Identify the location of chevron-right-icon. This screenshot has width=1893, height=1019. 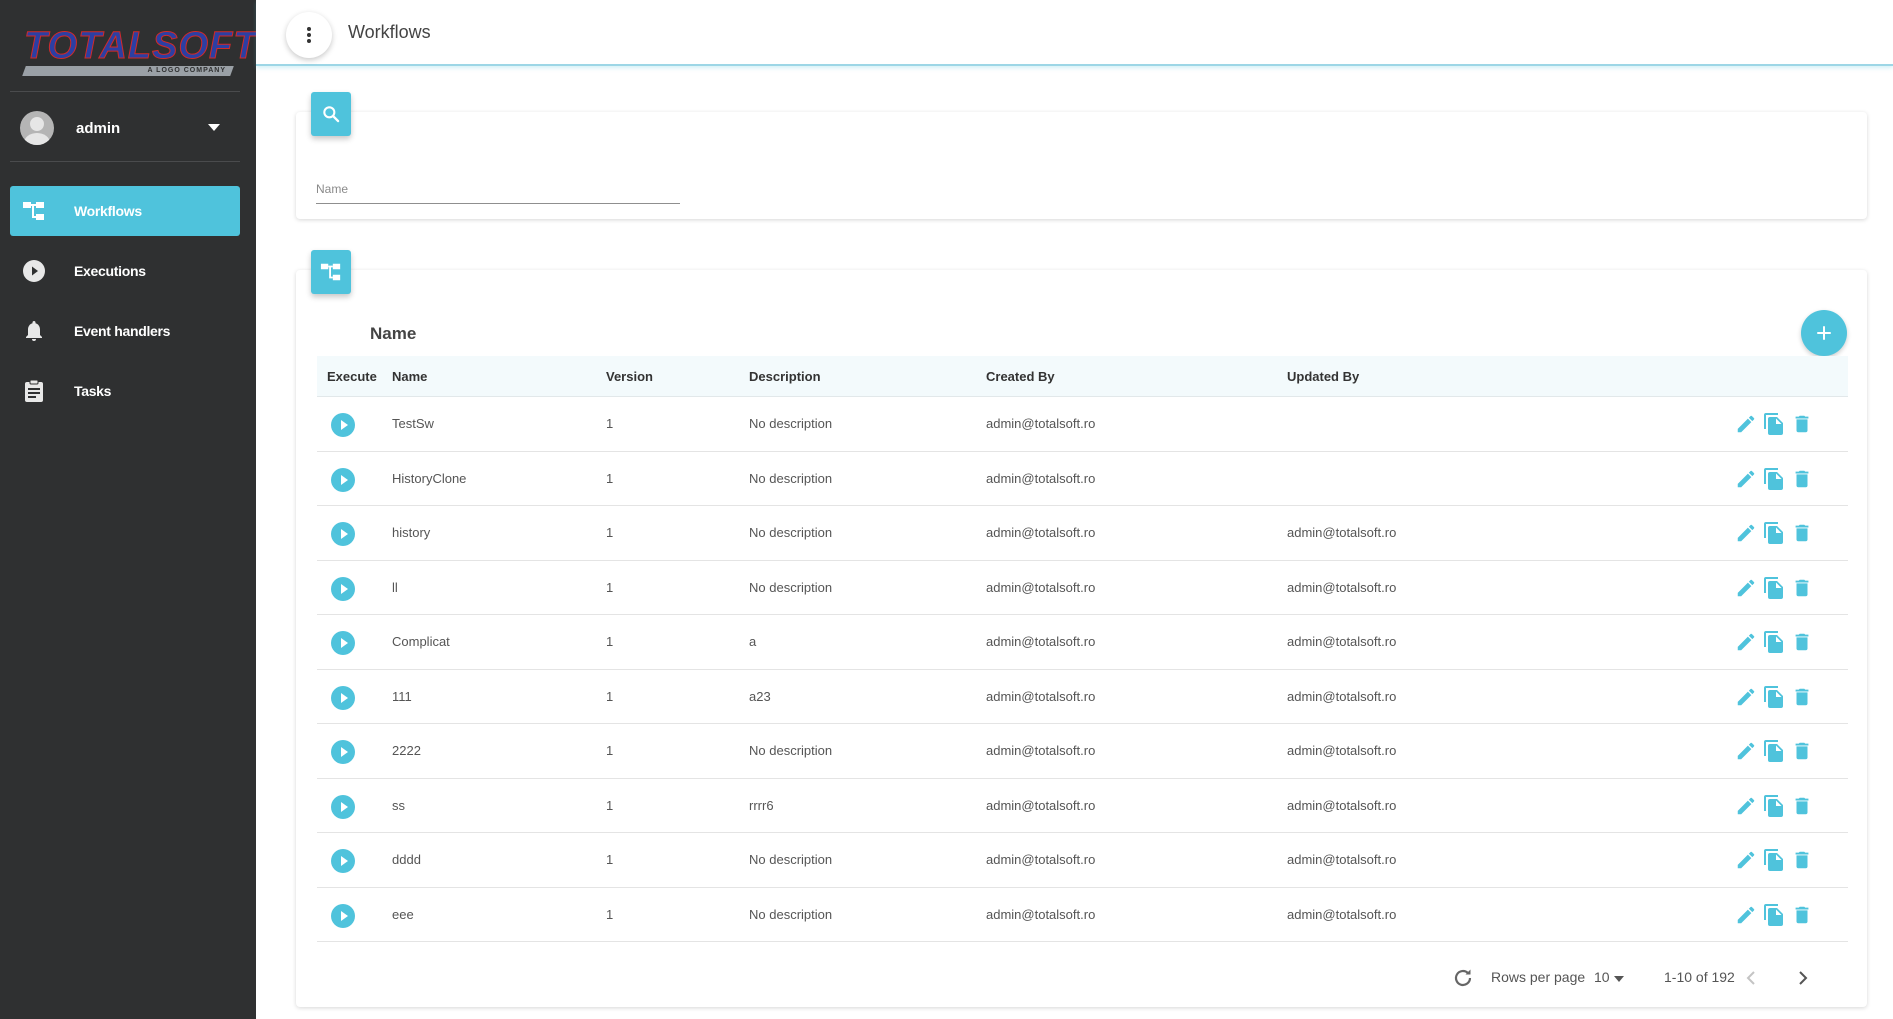
(1803, 978).